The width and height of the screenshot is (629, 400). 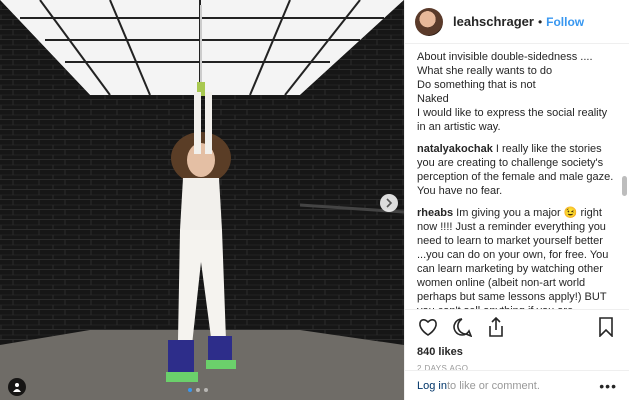 I want to click on like-button, so click(x=428, y=327).